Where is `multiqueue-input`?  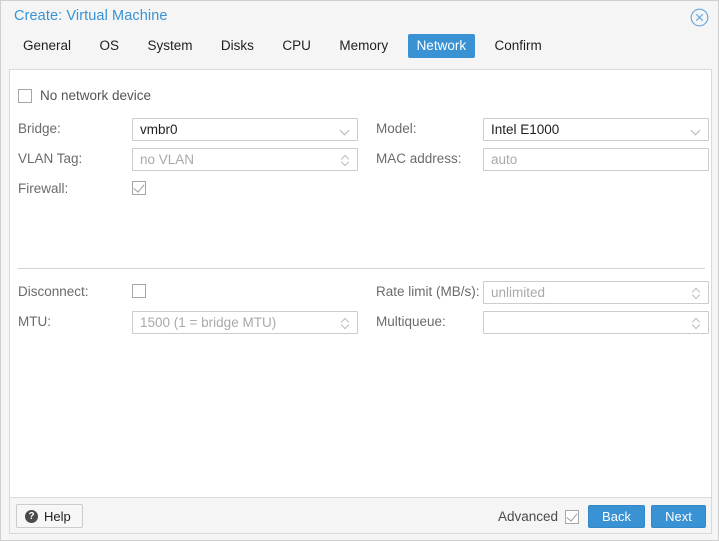 multiqueue-input is located at coordinates (596, 322).